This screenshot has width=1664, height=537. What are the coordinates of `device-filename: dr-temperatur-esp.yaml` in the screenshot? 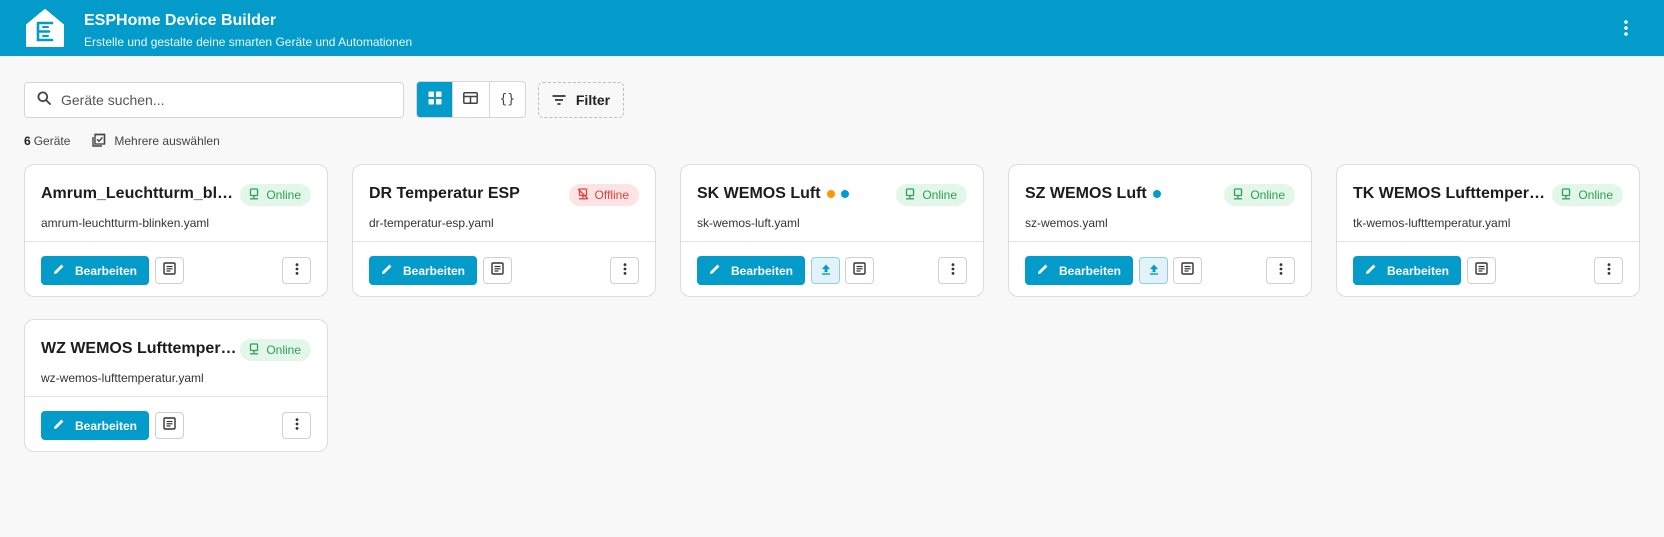 It's located at (431, 223).